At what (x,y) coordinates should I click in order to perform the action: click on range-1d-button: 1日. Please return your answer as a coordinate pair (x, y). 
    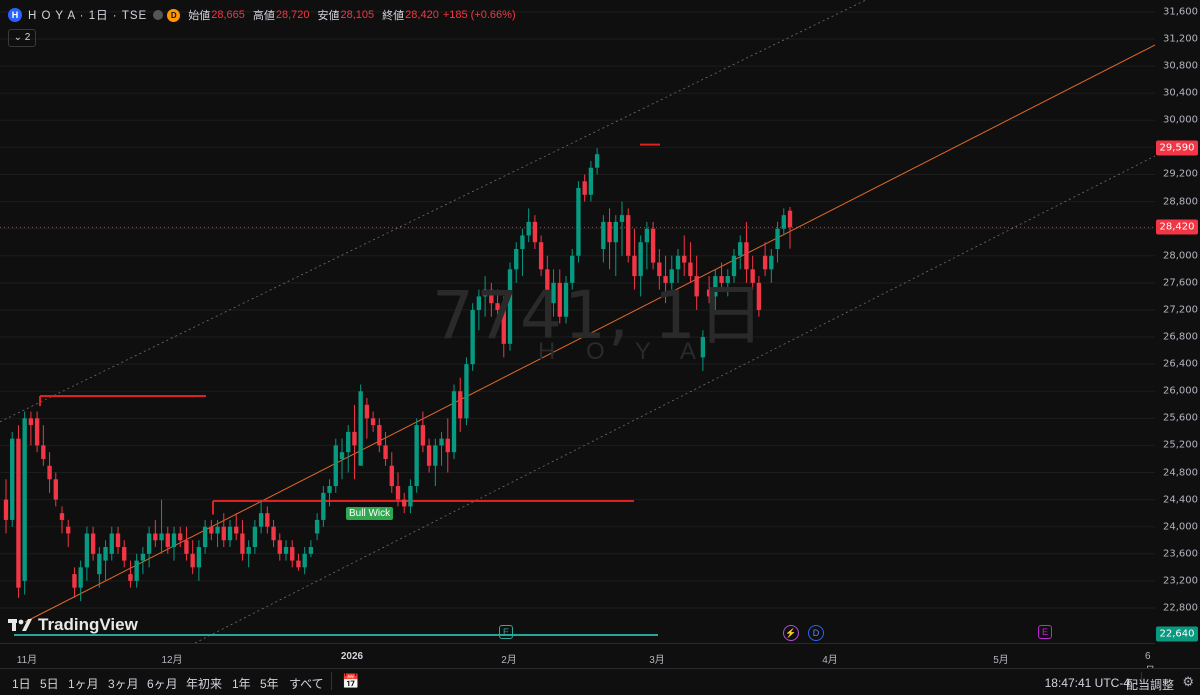
    Looking at the image, I should click on (21, 683).